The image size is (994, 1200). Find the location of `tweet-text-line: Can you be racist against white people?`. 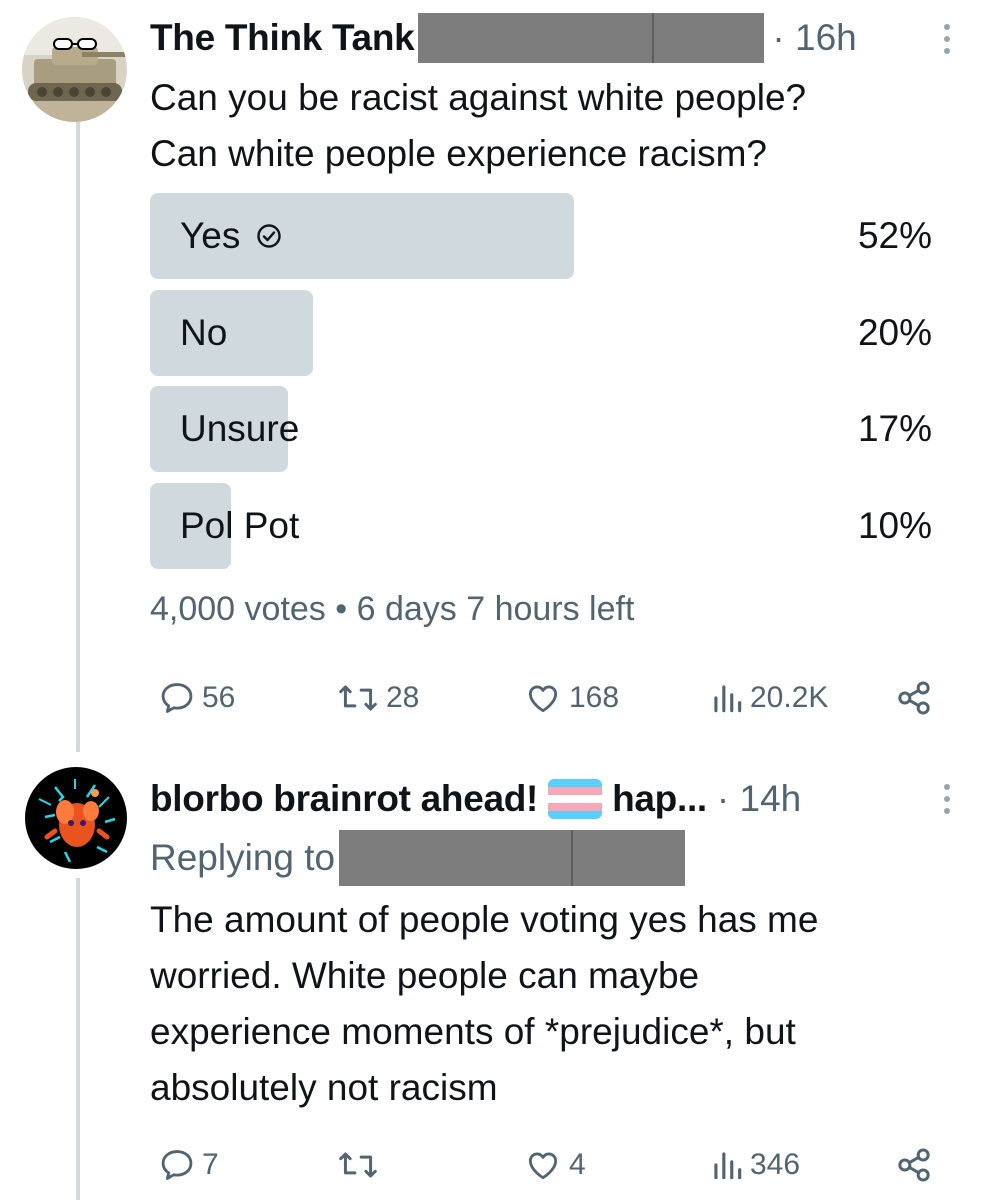

tweet-text-line: Can you be racist against white people? is located at coordinates (478, 97).